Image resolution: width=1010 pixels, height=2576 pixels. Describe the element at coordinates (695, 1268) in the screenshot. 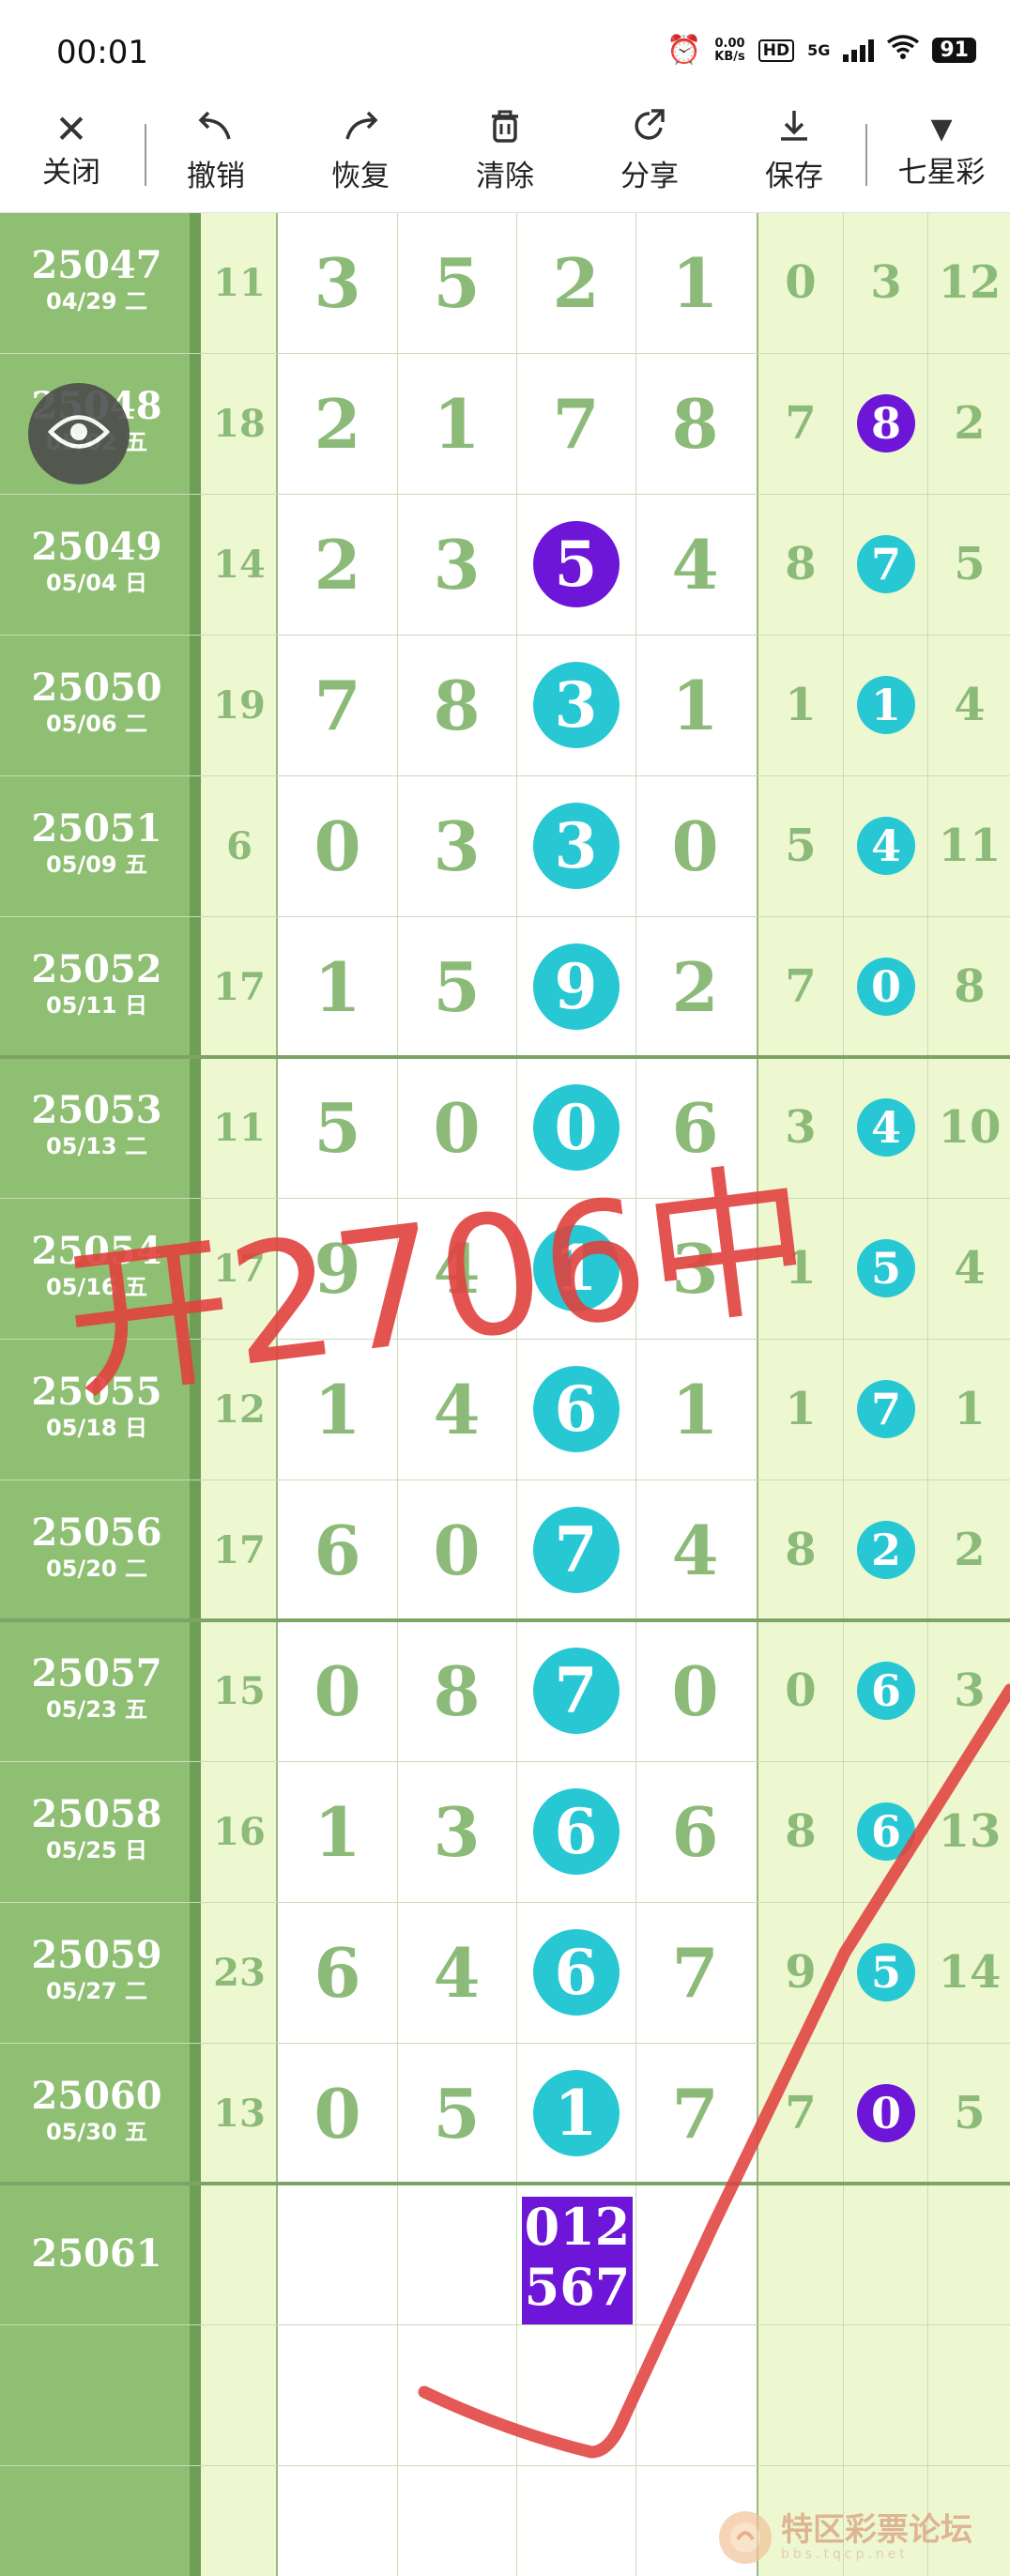

I see `digit-cell-4: 3` at that location.